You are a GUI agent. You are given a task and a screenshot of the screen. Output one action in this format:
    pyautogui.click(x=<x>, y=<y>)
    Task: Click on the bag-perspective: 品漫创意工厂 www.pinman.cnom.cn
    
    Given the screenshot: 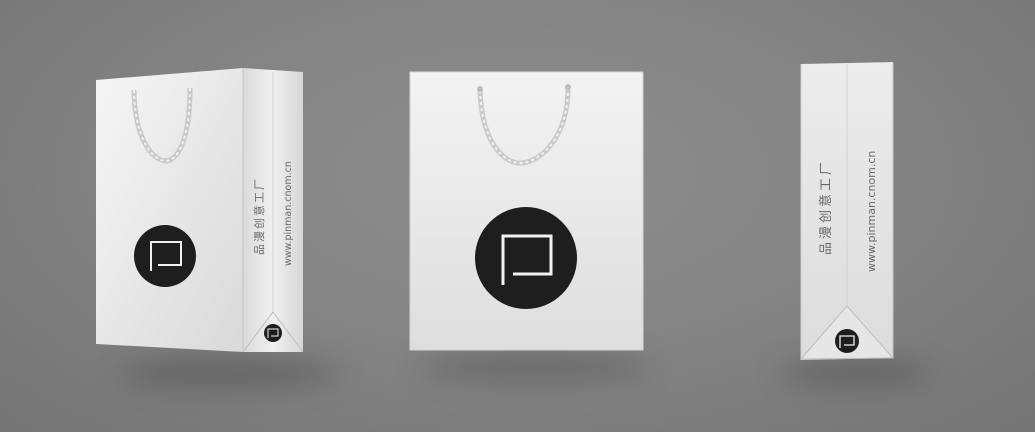 What is the action you would take?
    pyautogui.click(x=200, y=210)
    